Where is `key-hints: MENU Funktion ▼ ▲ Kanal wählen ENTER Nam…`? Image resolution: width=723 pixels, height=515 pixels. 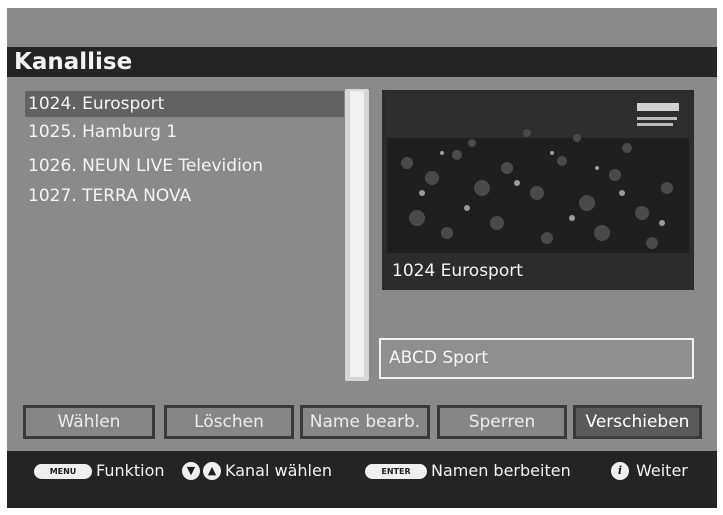 key-hints: MENU Funktion ▼ ▲ Kanal wählen ENTER Nam… is located at coordinates (362, 471).